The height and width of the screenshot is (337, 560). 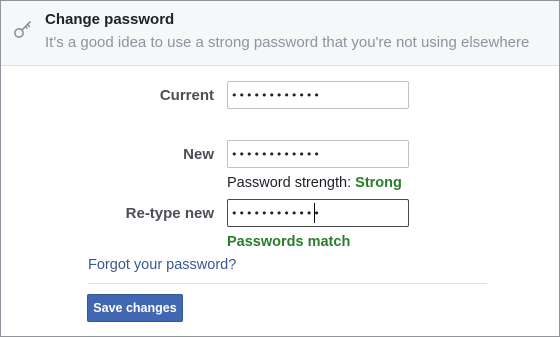 What do you see at coordinates (318, 95) in the screenshot?
I see `current-password-input` at bounding box center [318, 95].